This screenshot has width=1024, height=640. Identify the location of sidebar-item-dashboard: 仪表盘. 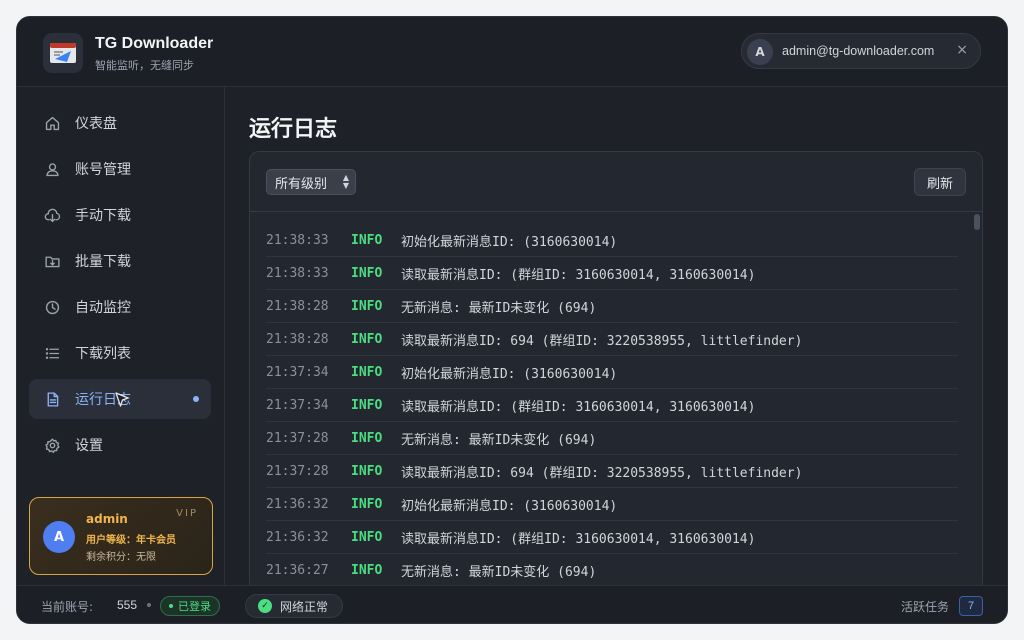
(120, 123).